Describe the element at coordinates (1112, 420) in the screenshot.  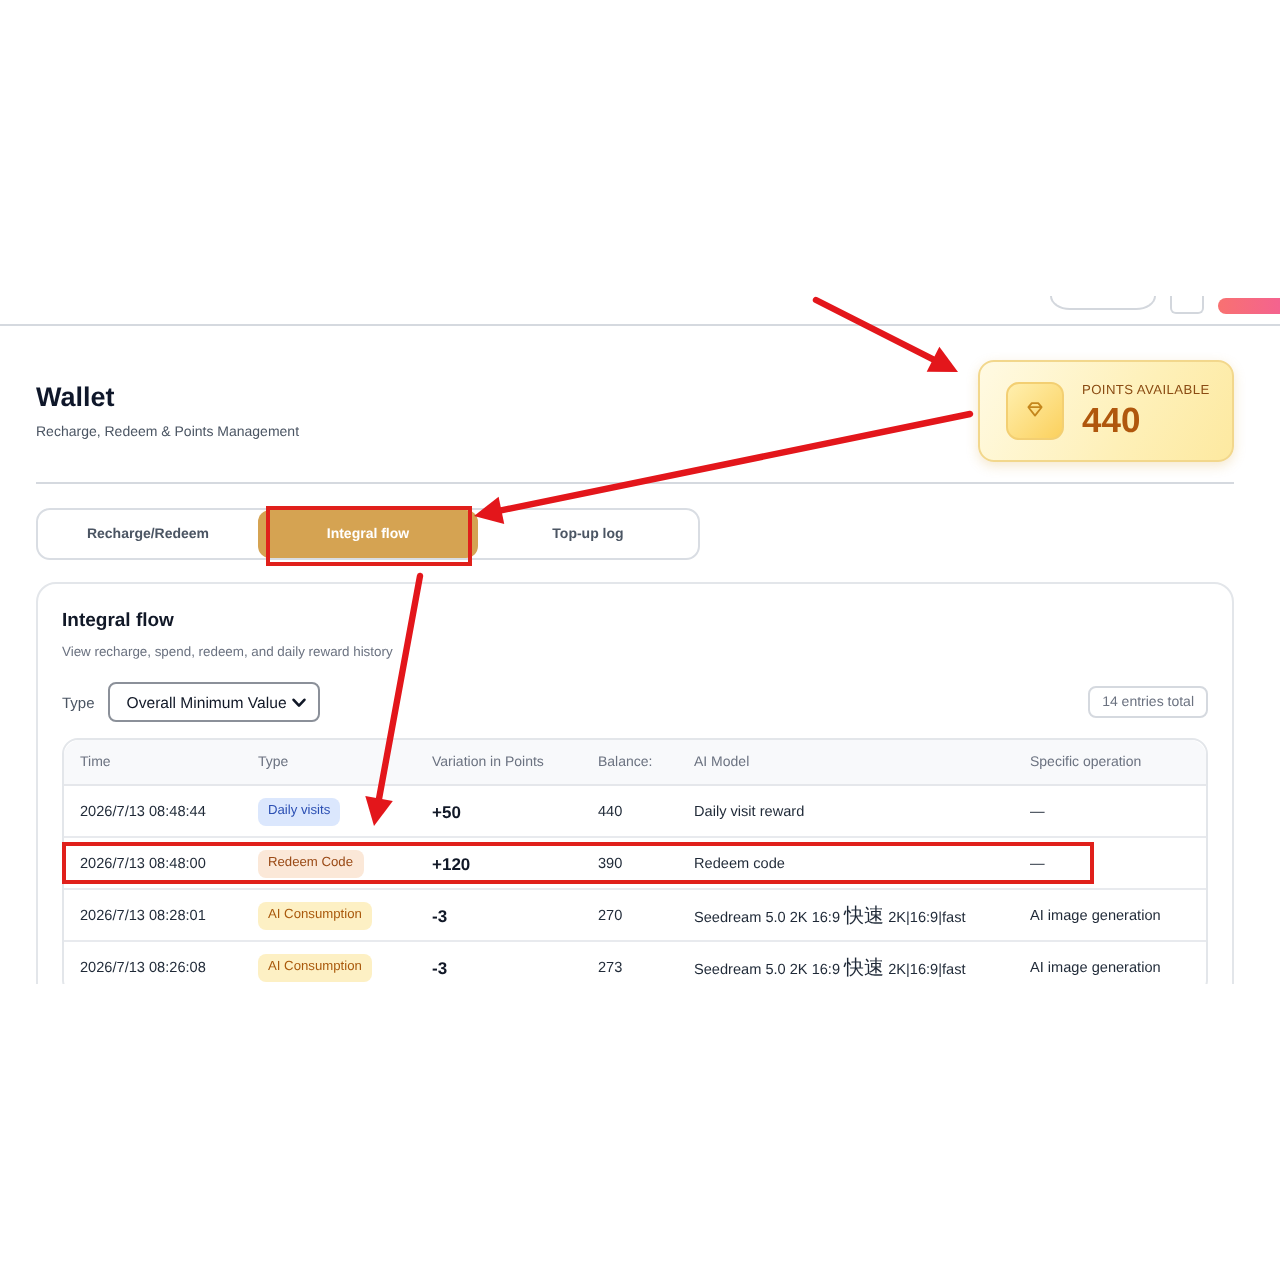
I see `points-value: 440` at that location.